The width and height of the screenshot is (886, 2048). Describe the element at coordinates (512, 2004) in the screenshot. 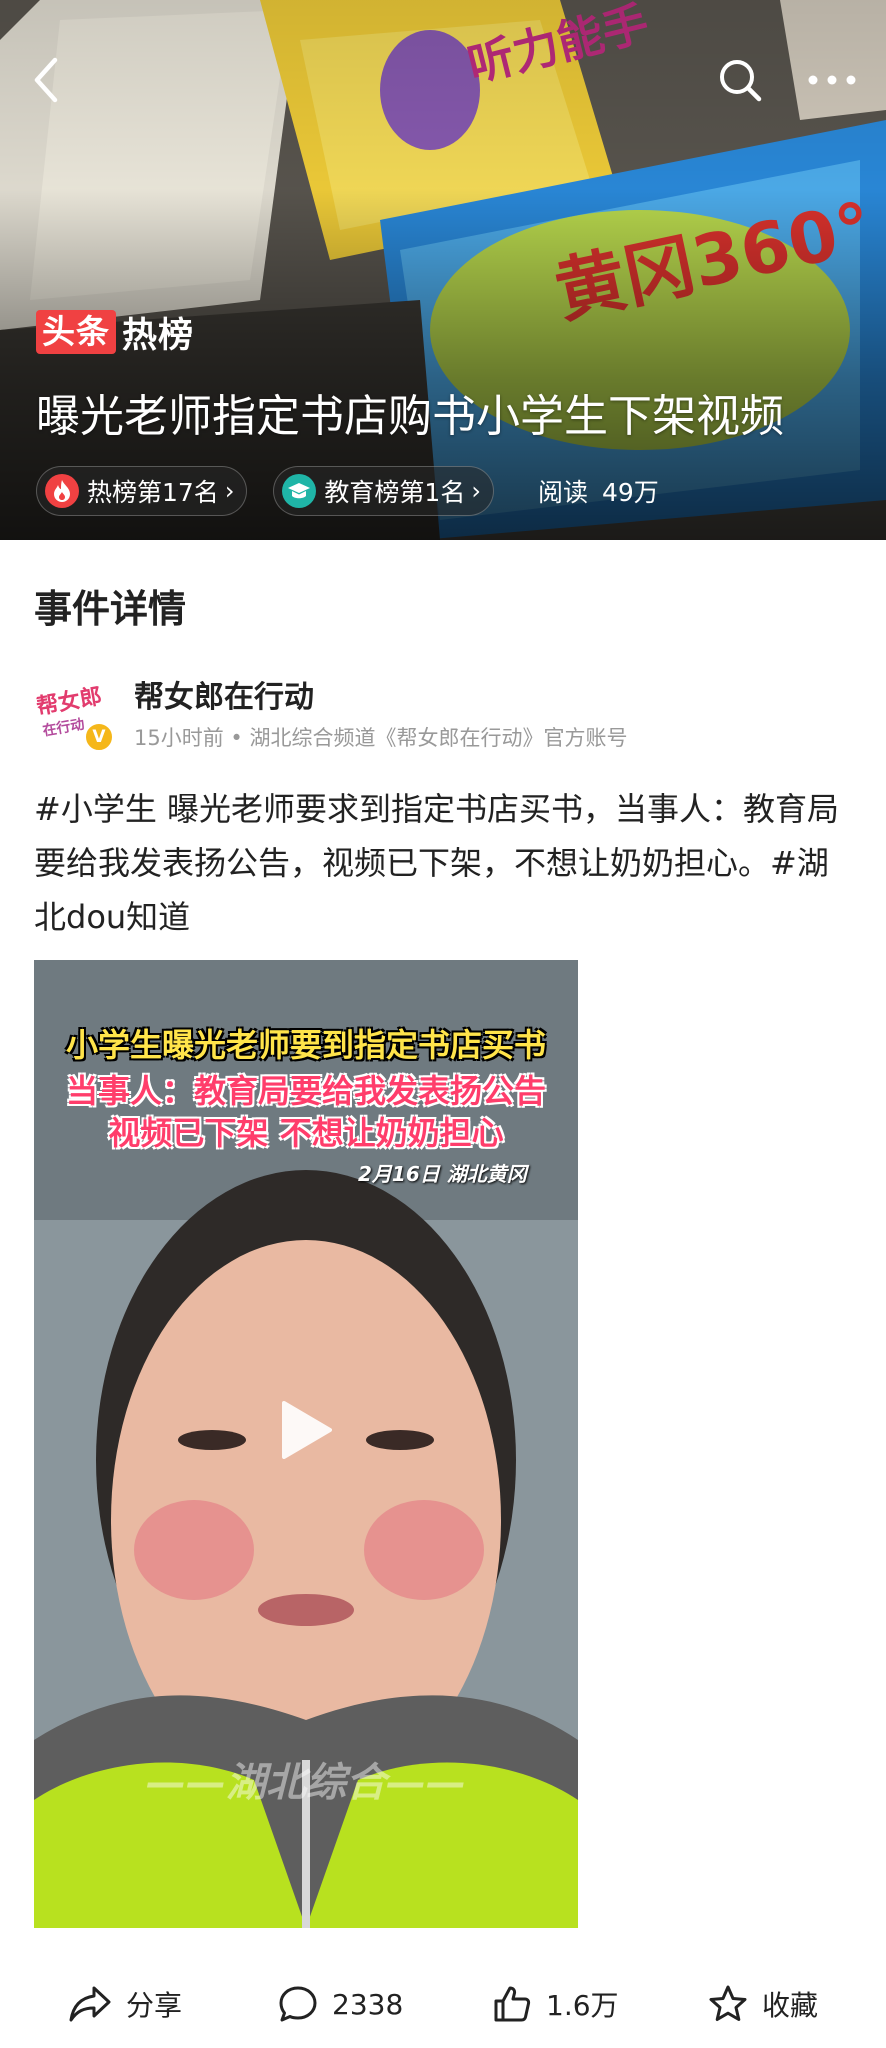

I see `thumbs-up-icon` at that location.